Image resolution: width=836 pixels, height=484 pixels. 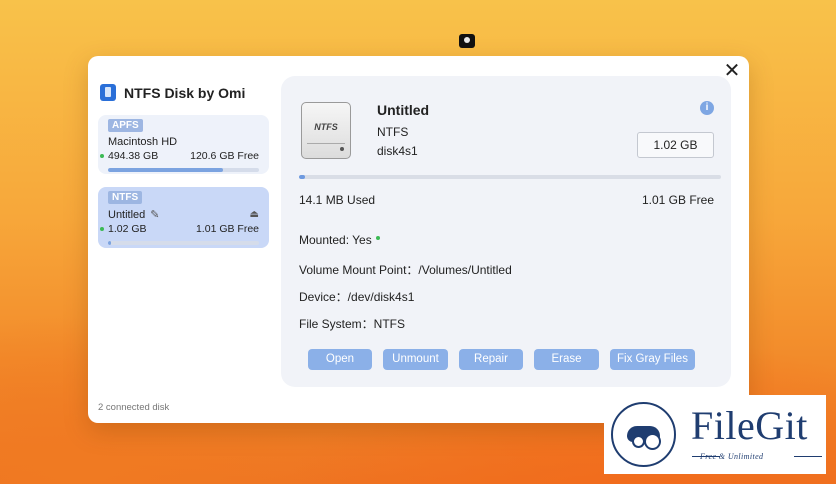 I want to click on open-button: Open, so click(x=340, y=359).